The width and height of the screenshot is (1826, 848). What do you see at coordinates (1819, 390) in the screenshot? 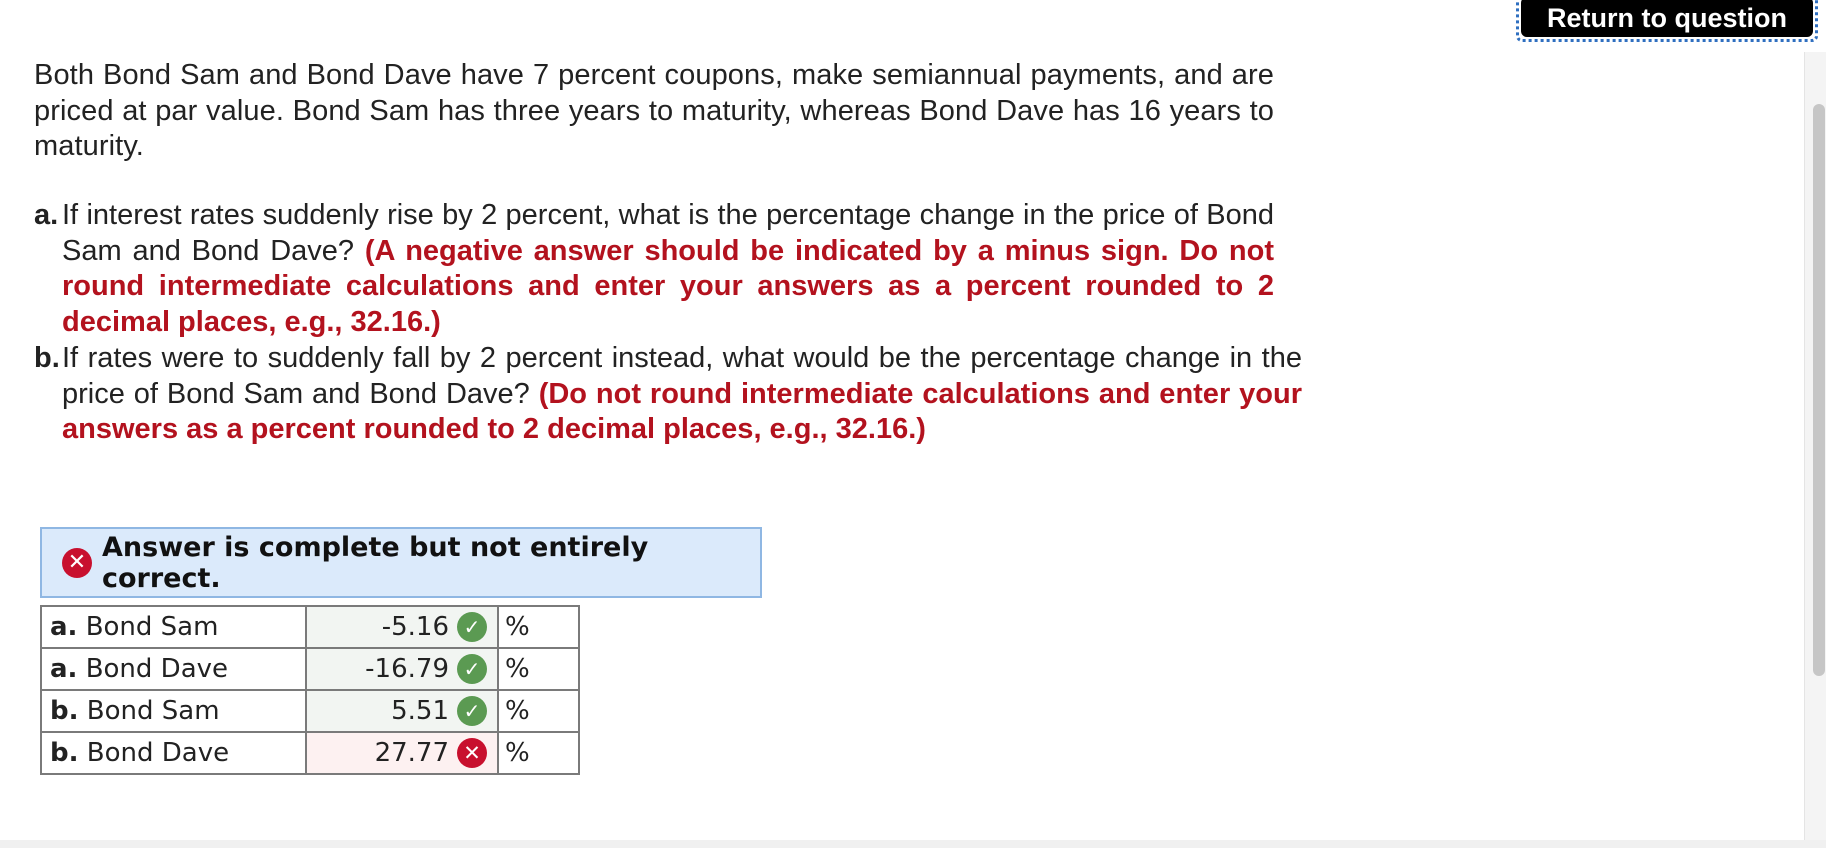
I see `scrollbar-thumb` at bounding box center [1819, 390].